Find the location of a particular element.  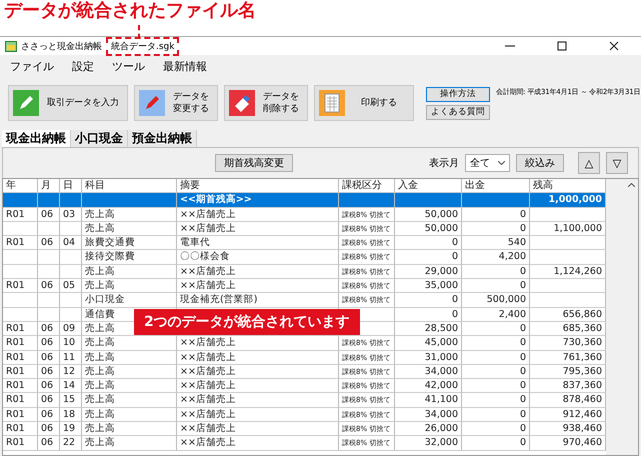

table-cell: 795,360 is located at coordinates (568, 372).